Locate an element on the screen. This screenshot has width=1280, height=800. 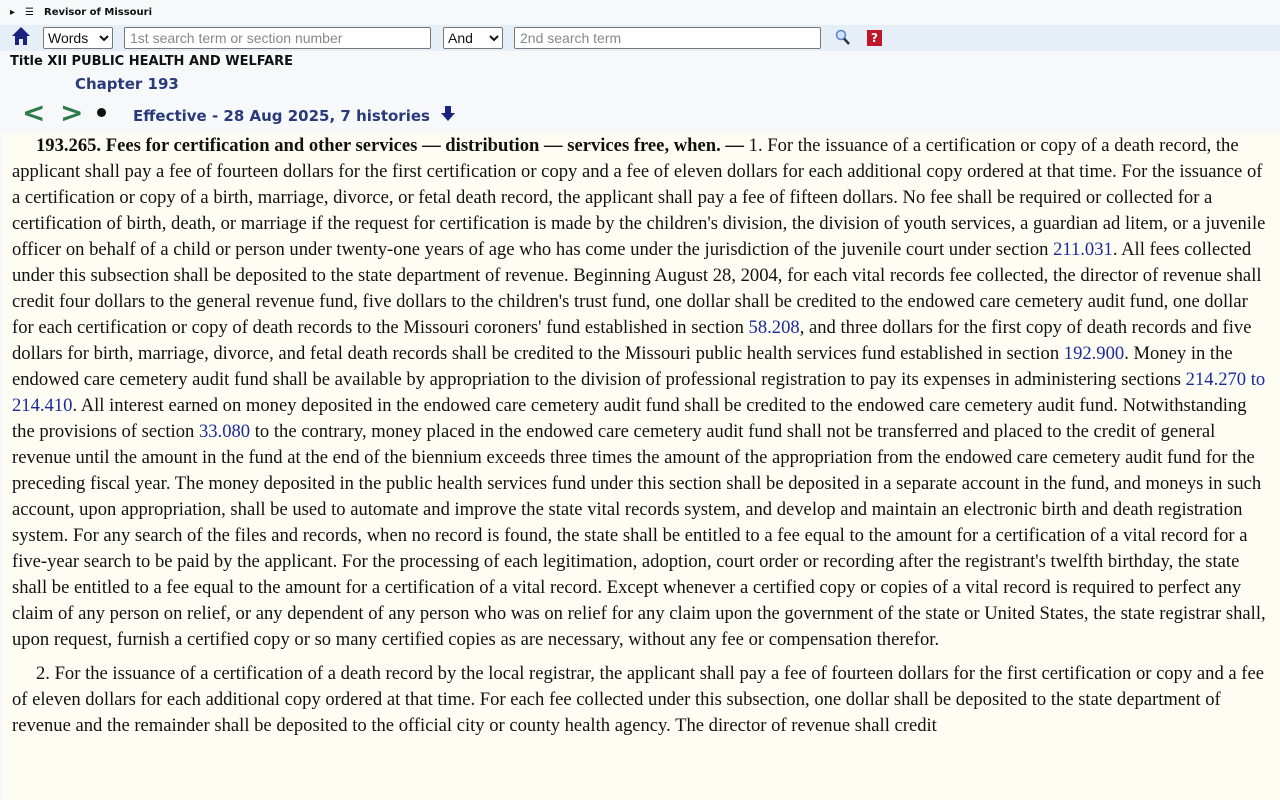
triangle-right-icon: ▸ is located at coordinates (12, 12).